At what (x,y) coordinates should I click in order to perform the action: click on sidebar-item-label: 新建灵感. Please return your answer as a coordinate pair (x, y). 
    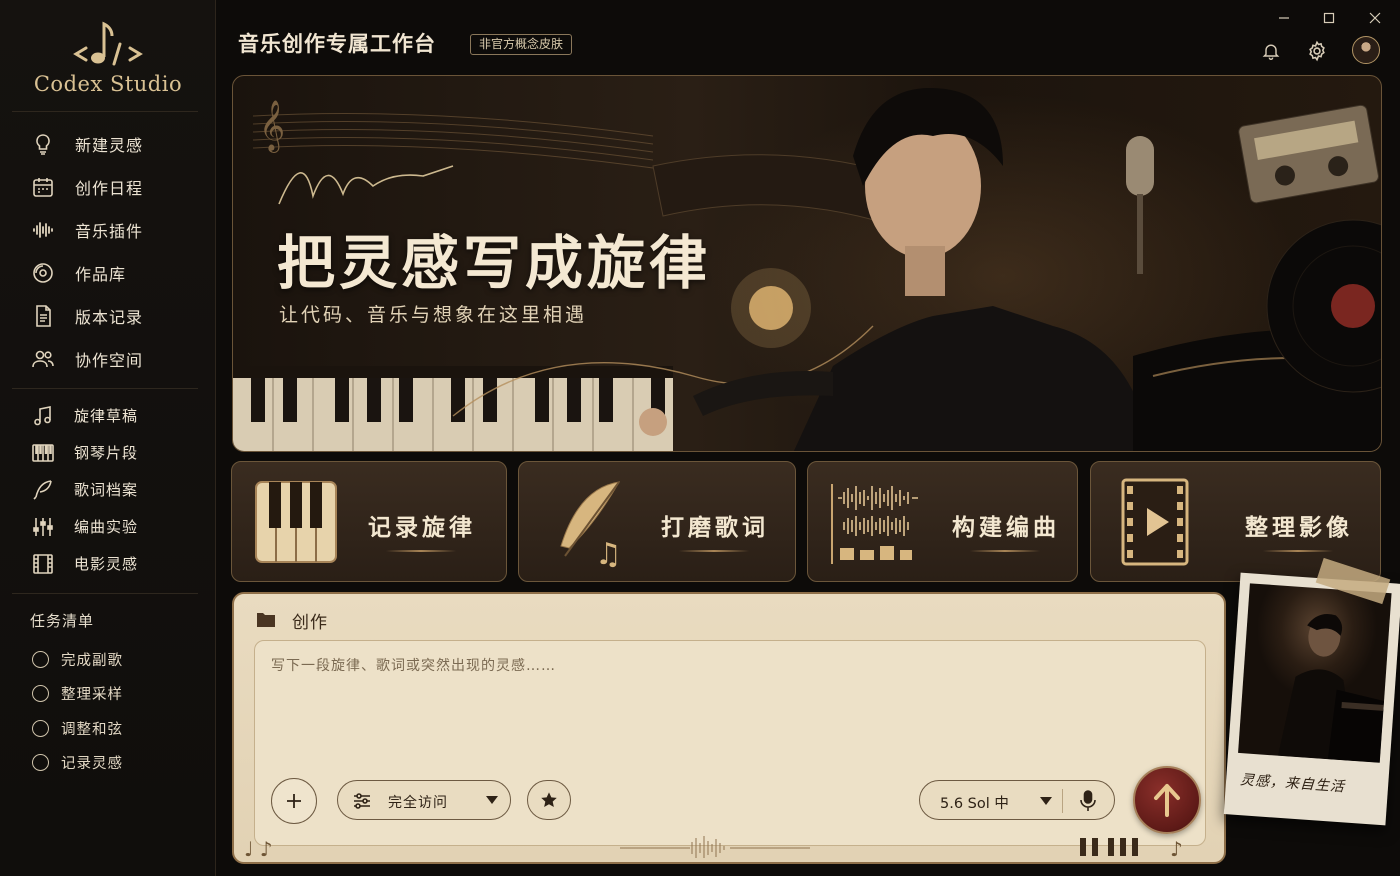
    Looking at the image, I should click on (109, 145).